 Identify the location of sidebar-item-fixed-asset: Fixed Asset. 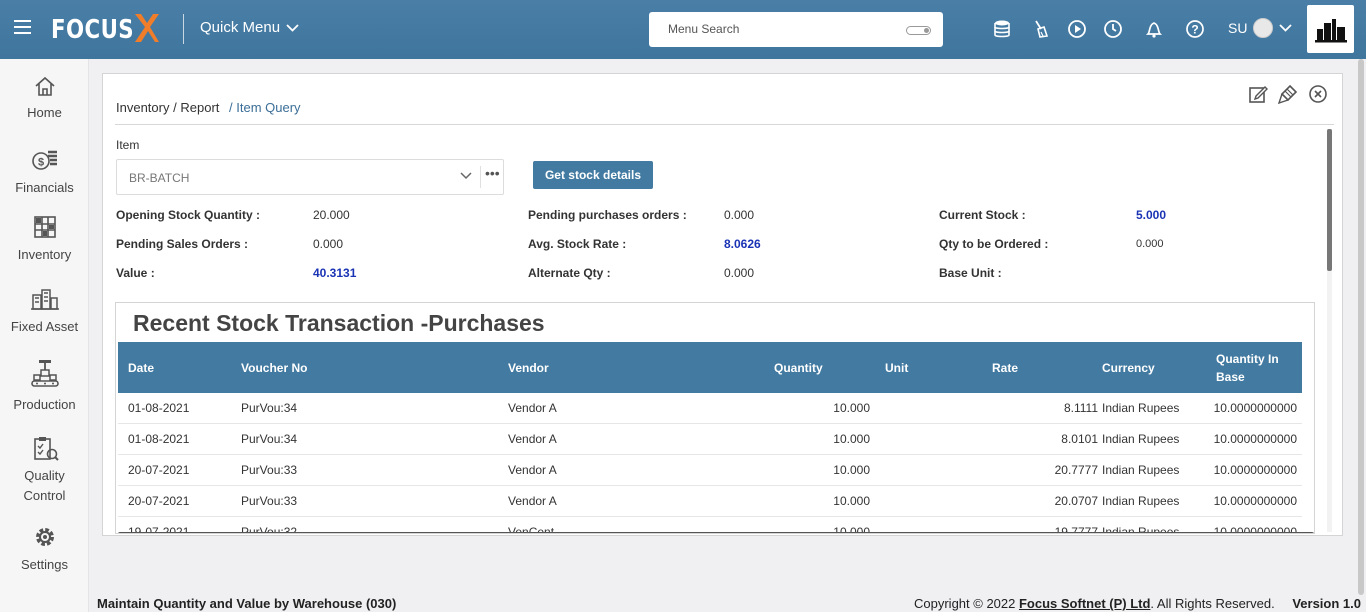
(44, 310).